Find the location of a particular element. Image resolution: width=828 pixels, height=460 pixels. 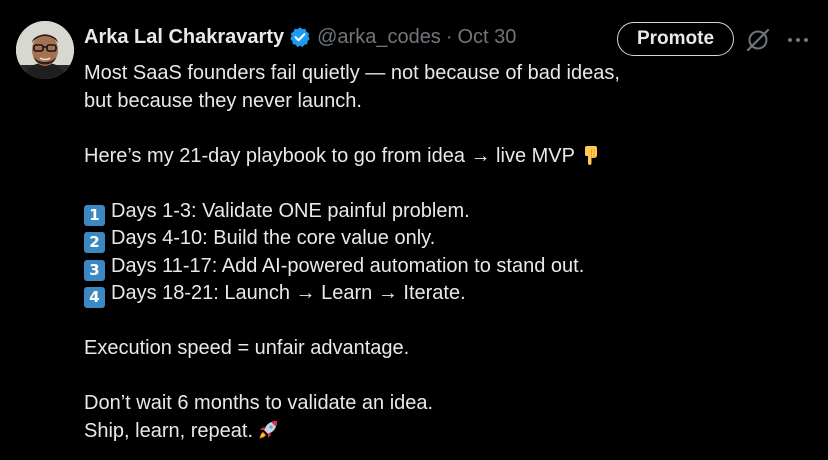

avatar-image is located at coordinates (45, 50).